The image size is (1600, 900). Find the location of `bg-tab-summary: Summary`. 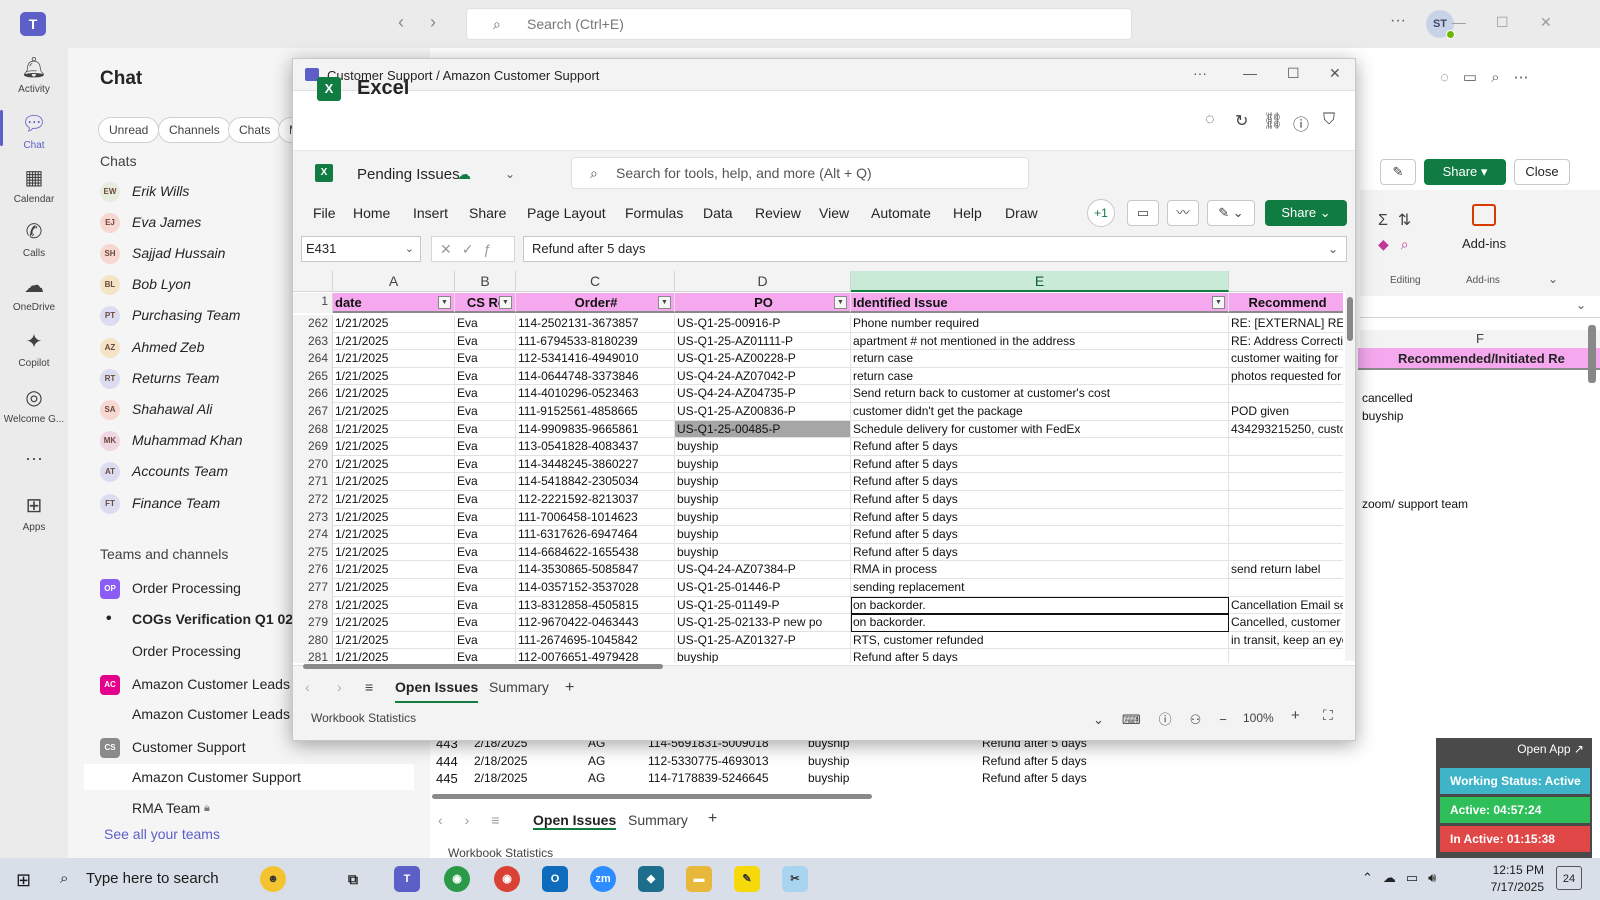

bg-tab-summary: Summary is located at coordinates (658, 820).